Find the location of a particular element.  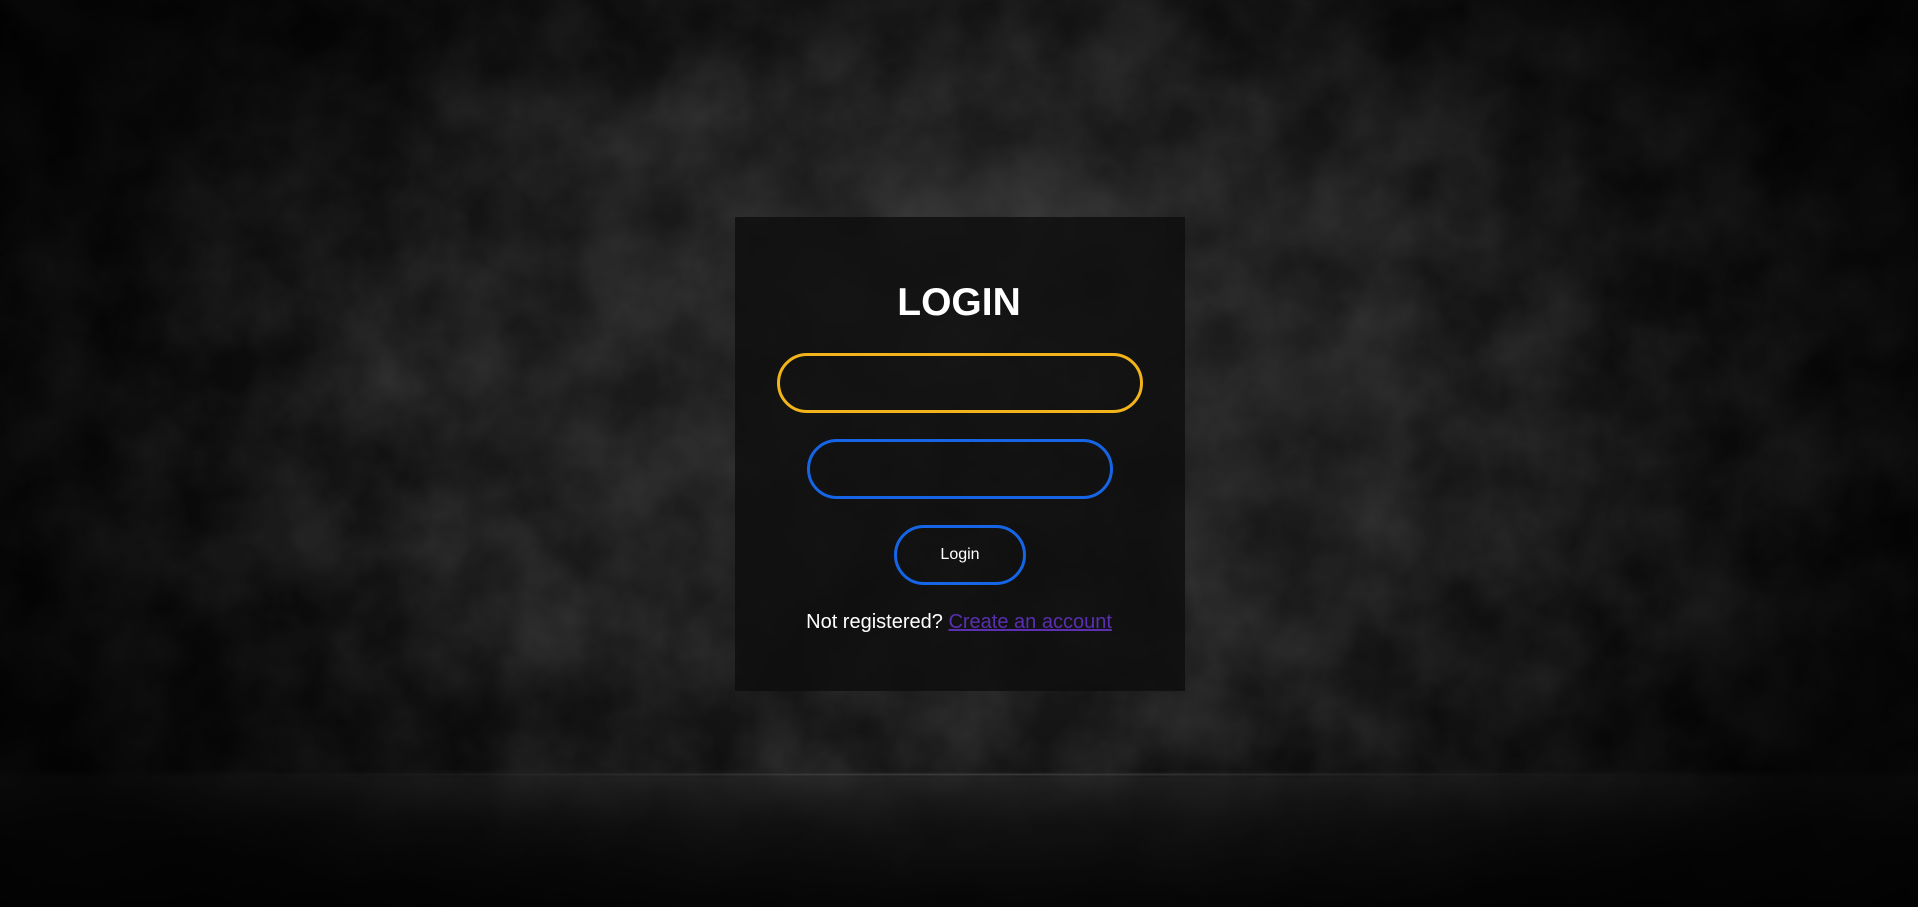

create-account-link: Create an account is located at coordinates (1029, 622).